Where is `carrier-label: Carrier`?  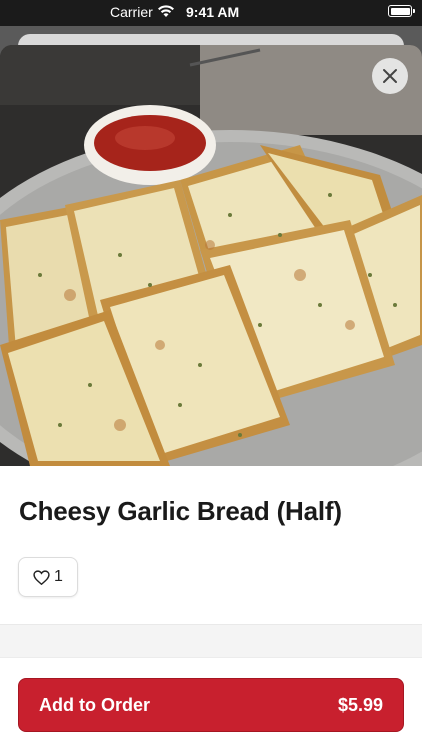
carrier-label: Carrier is located at coordinates (131, 12).